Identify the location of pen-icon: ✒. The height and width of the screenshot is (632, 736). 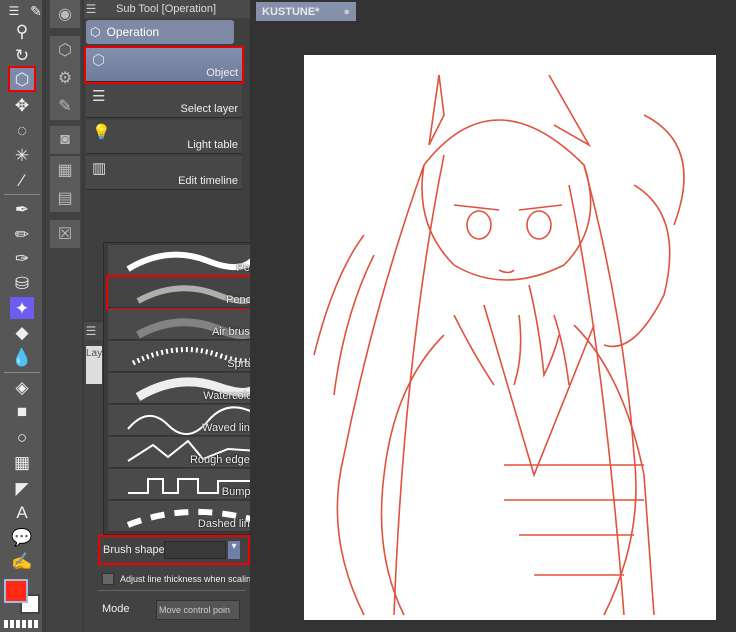
(22, 209).